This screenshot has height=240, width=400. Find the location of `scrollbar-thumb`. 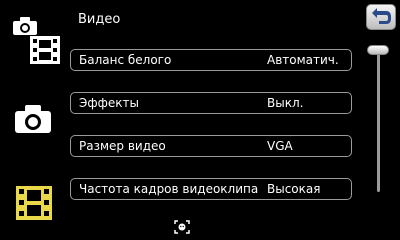

scrollbar-thumb is located at coordinates (378, 50).